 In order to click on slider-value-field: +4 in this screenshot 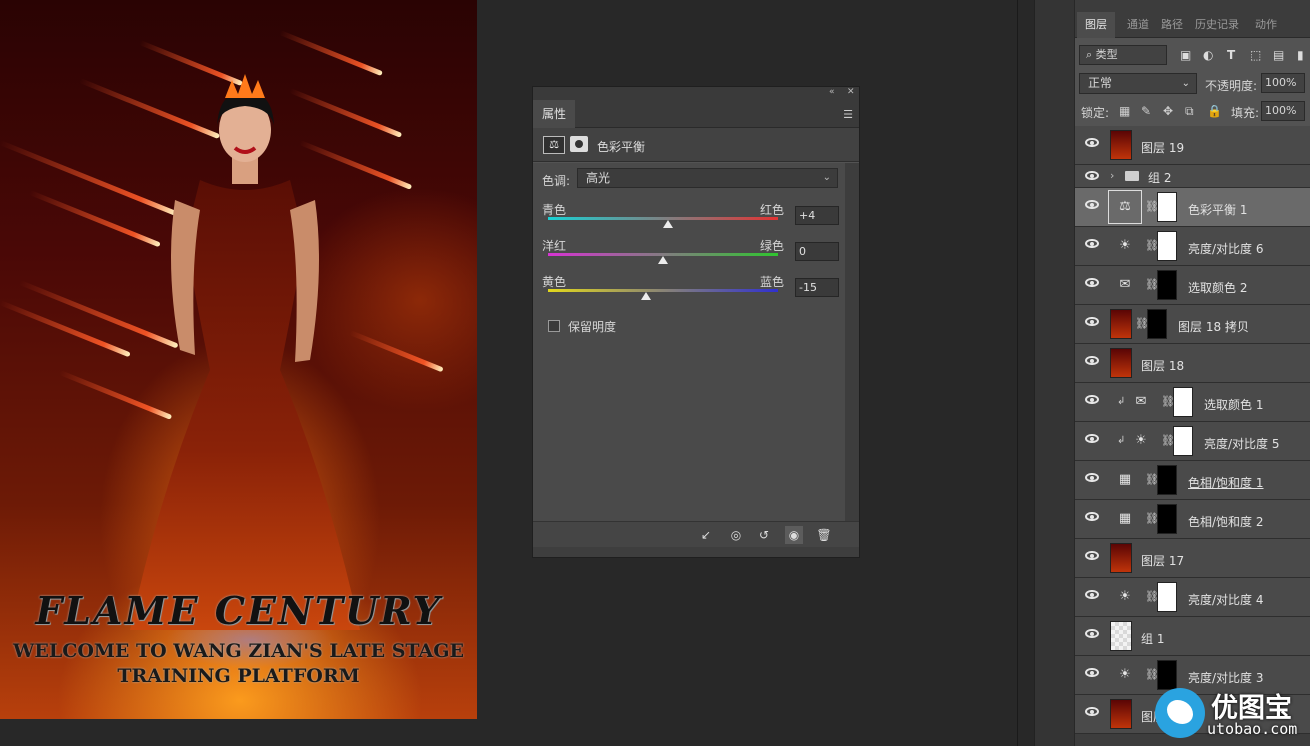, I will do `click(817, 215)`.